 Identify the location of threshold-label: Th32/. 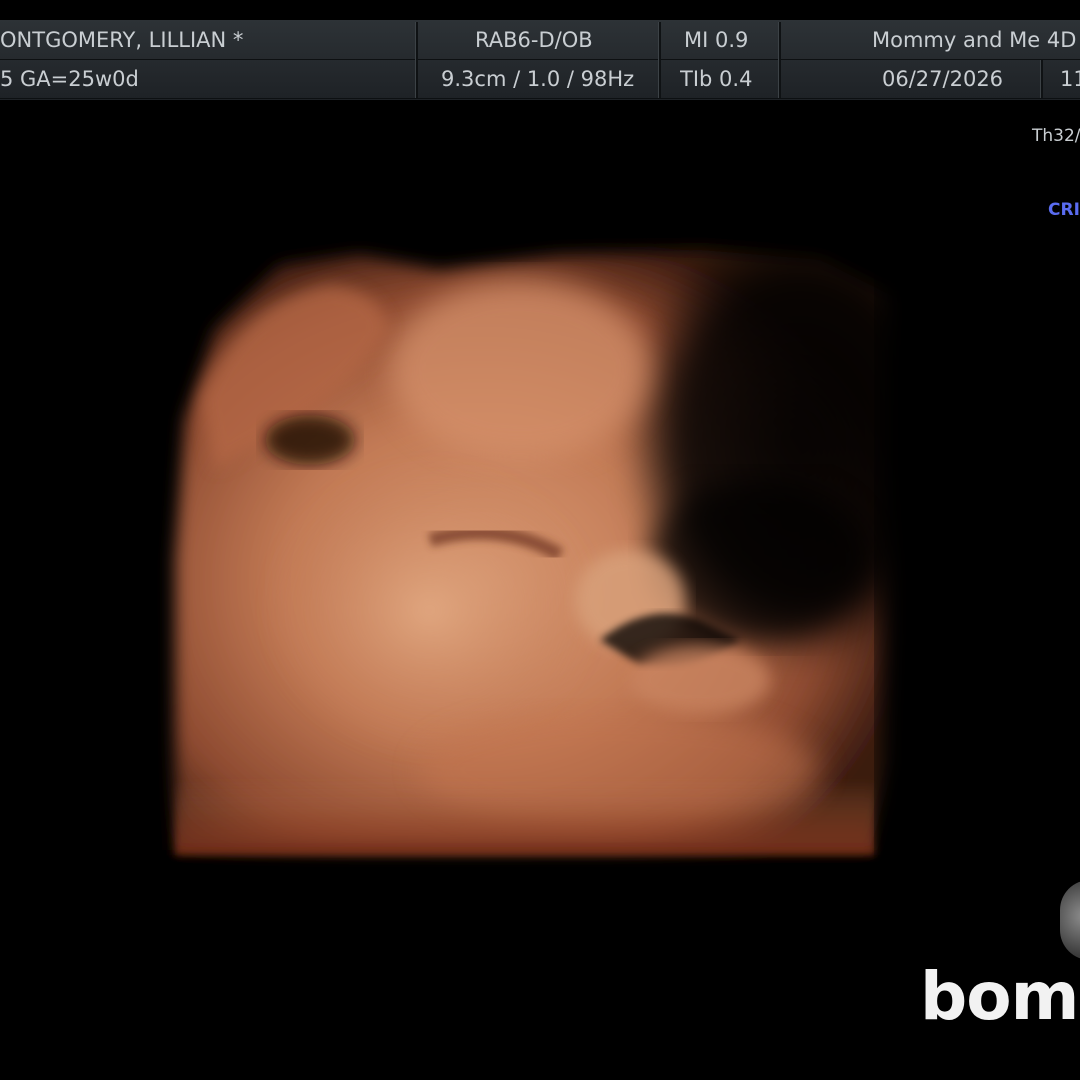
(1056, 136).